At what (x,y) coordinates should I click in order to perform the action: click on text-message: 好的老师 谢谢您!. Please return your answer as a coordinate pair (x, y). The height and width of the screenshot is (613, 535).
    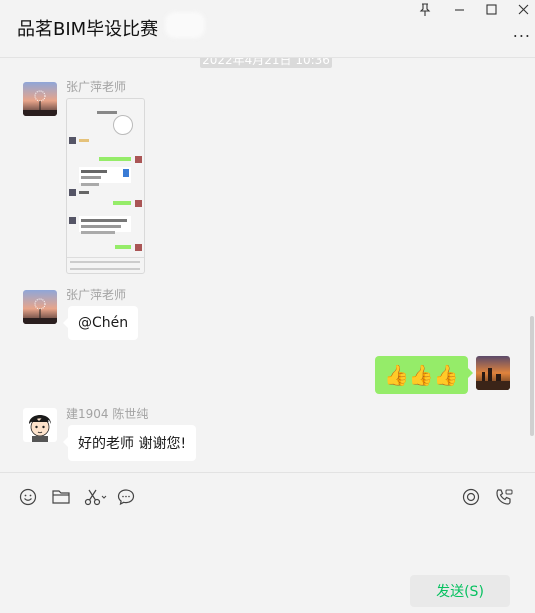
    Looking at the image, I should click on (129, 443).